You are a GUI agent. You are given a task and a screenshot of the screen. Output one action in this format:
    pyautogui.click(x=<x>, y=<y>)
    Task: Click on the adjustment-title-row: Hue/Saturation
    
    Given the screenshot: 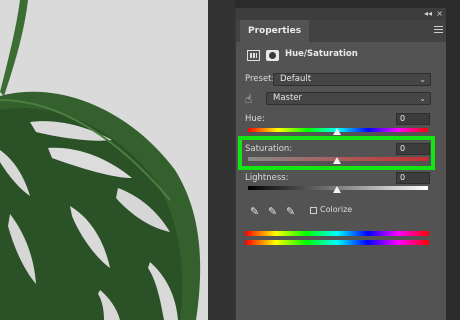 What is the action you would take?
    pyautogui.click(x=341, y=56)
    